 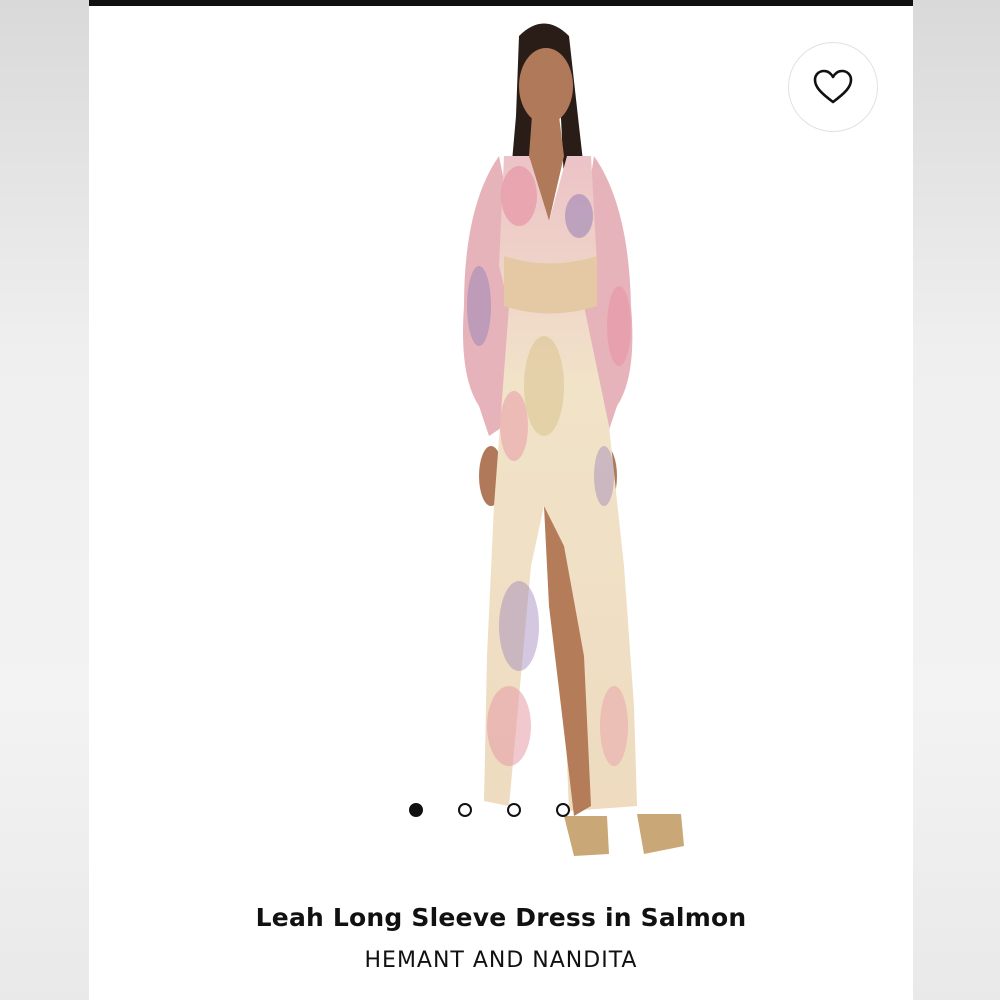 I want to click on heart-outline-icon, so click(x=833, y=86).